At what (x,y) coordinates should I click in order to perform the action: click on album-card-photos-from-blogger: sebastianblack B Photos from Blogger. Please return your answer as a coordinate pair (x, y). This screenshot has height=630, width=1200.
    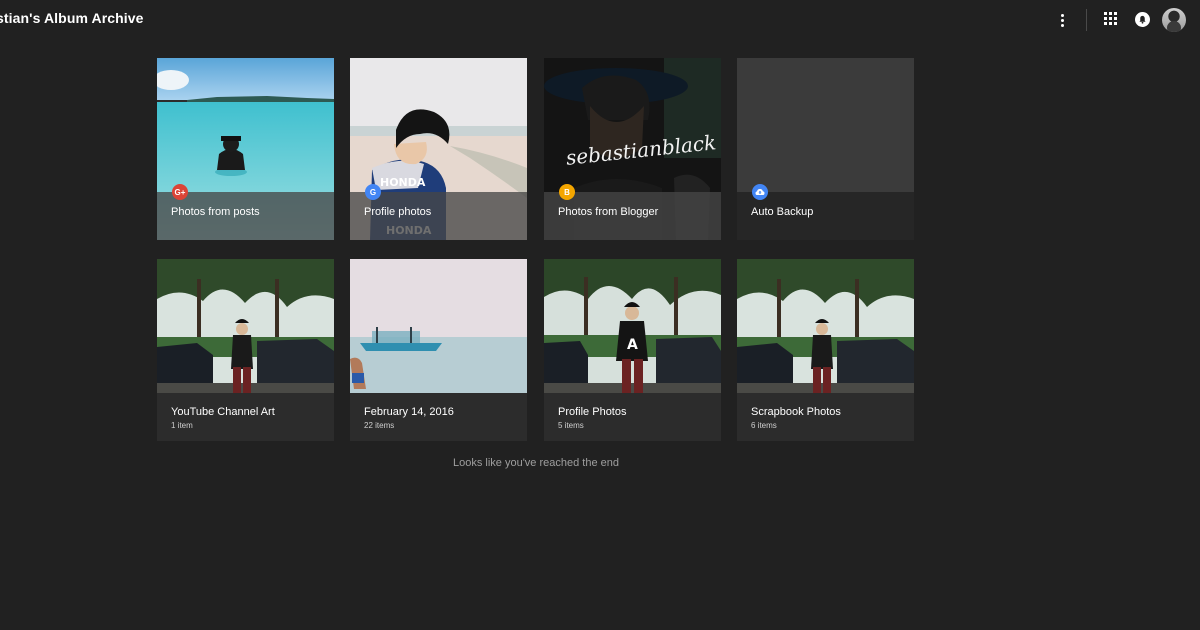
    Looking at the image, I should click on (632, 149).